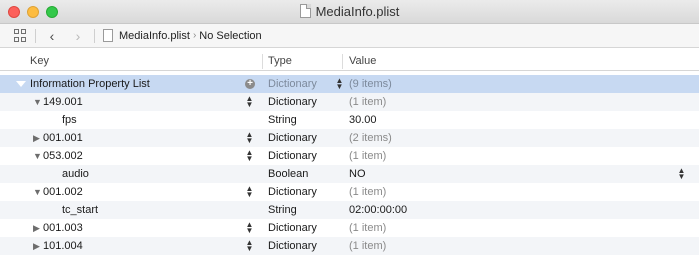 The image size is (699, 256). I want to click on window-title: MediaInfo.plist, so click(349, 11).